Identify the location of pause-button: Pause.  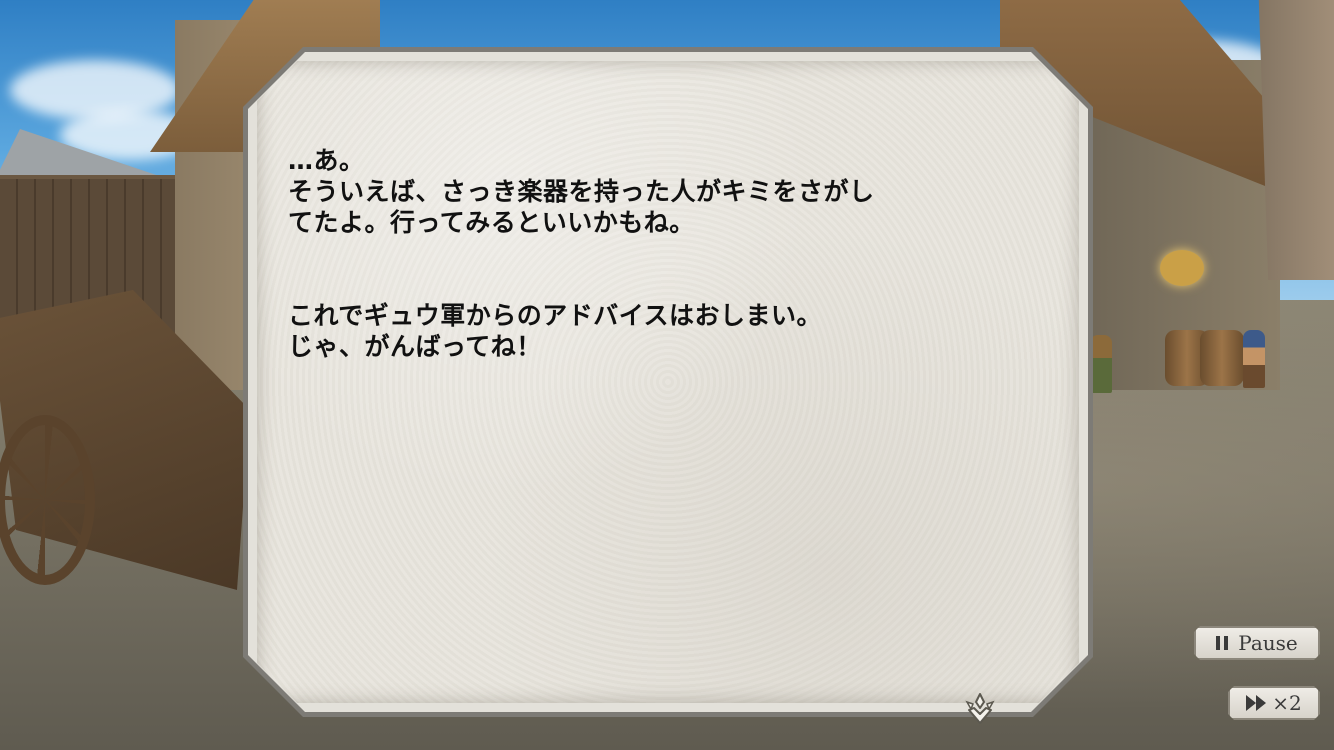
(1257, 643).